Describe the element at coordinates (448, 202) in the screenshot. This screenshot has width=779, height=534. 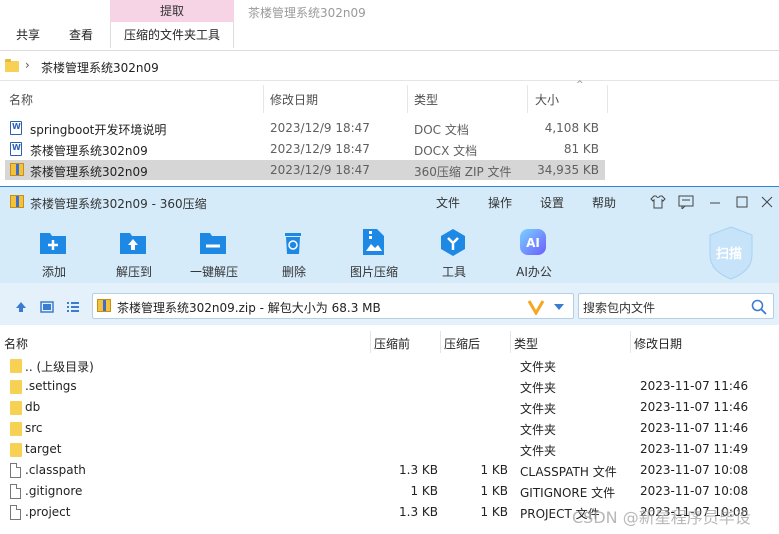
I see `menu-file: 文件` at that location.